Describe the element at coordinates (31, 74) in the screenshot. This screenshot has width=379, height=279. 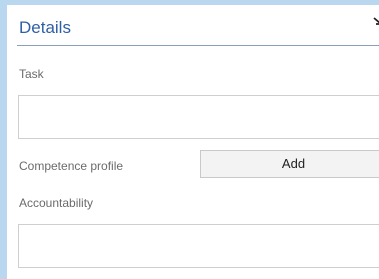
I see `task-label: Task` at that location.